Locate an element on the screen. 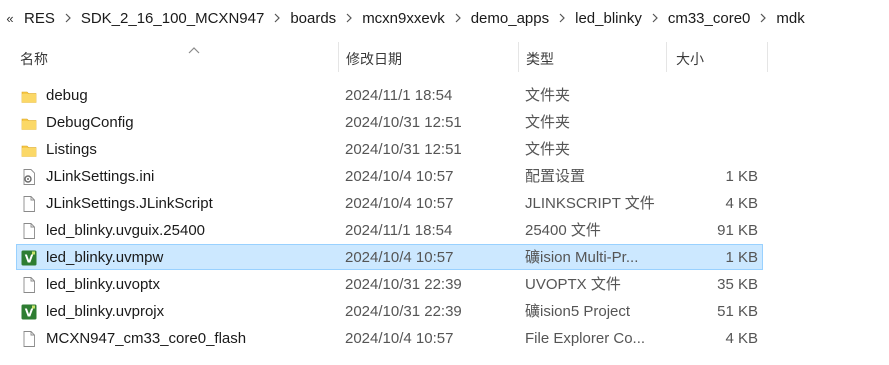 This screenshot has height=365, width=889. column-header-size-label: 大小 is located at coordinates (690, 59).